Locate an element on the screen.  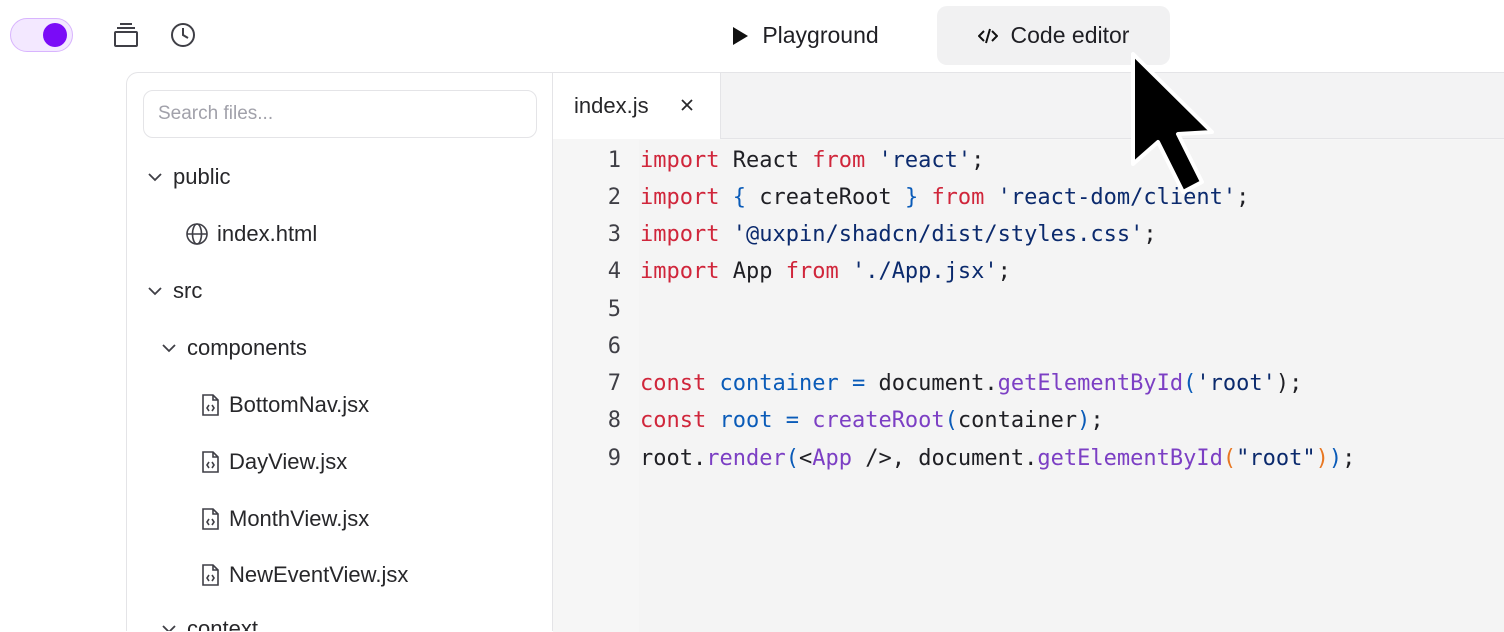
code-line-4: import App from './App.jsx'; is located at coordinates (825, 271).